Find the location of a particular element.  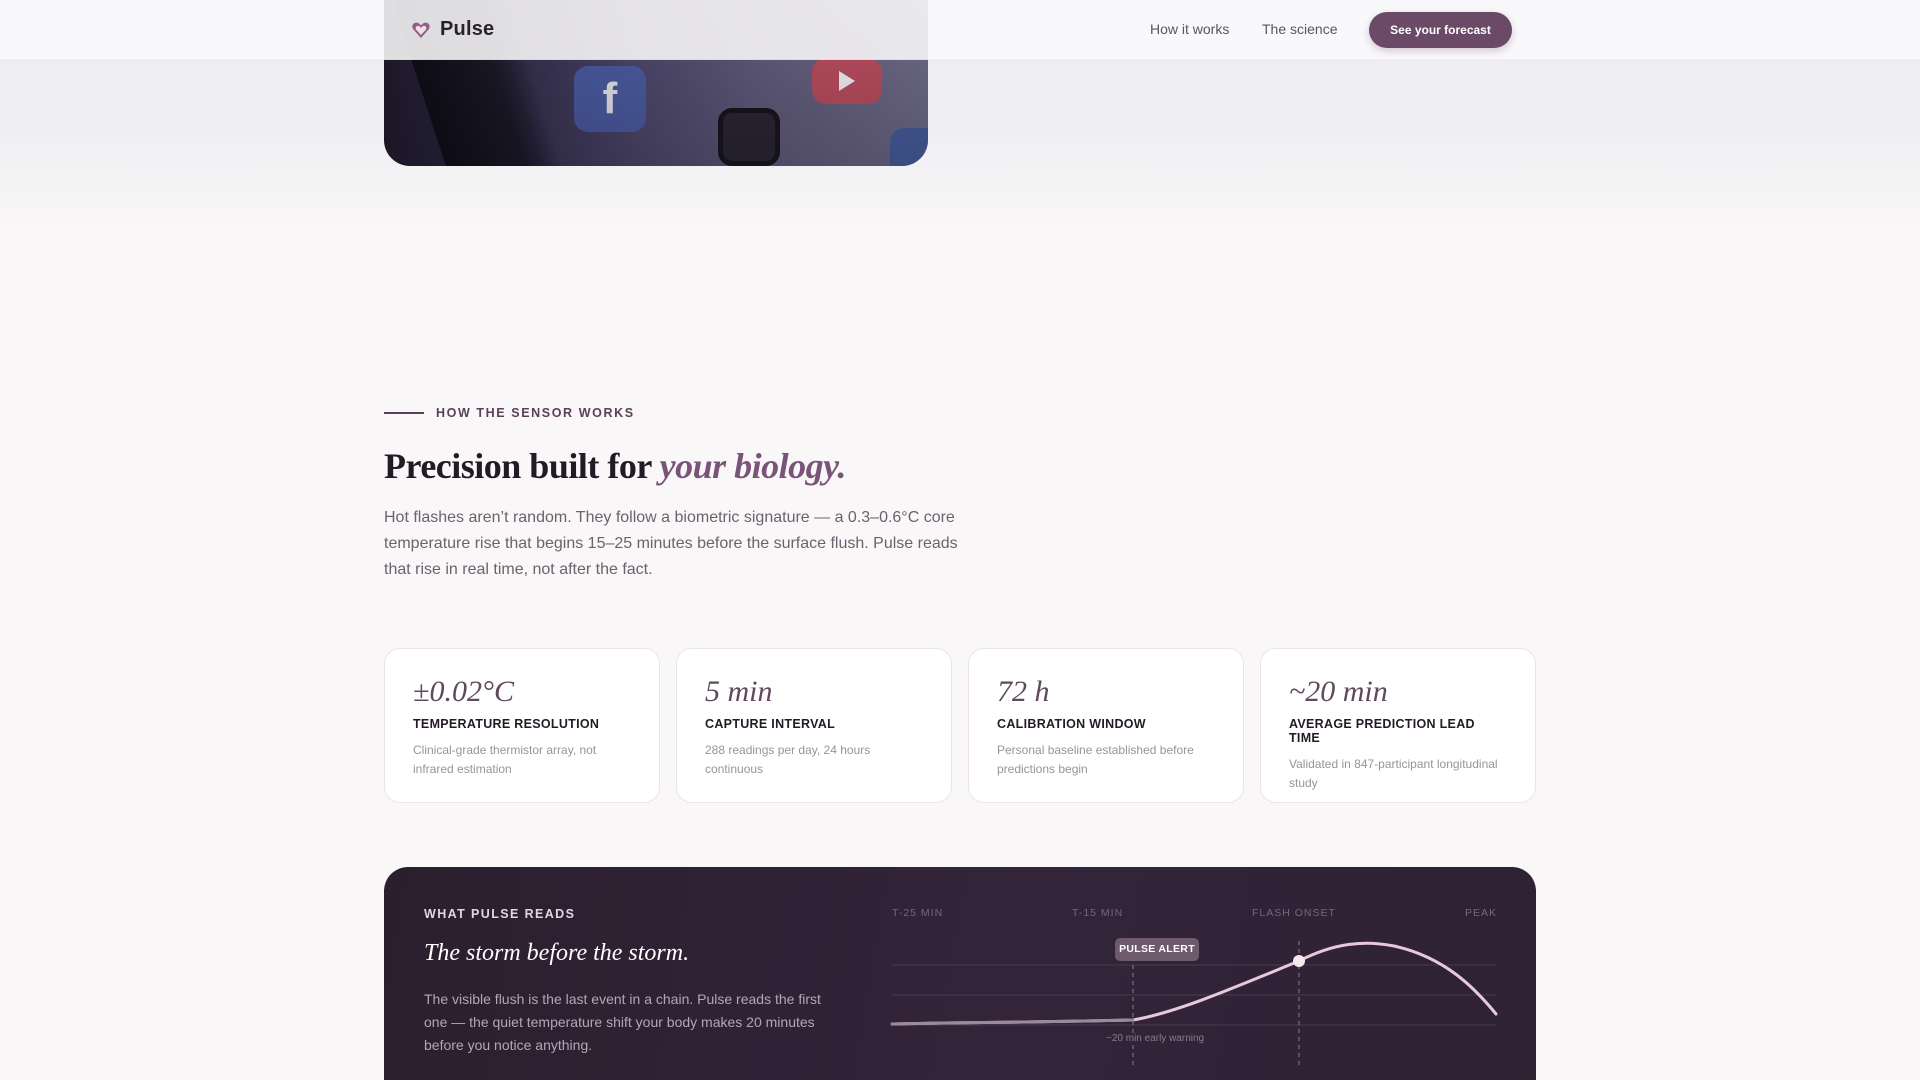

eyebrow-rule is located at coordinates (404, 413).